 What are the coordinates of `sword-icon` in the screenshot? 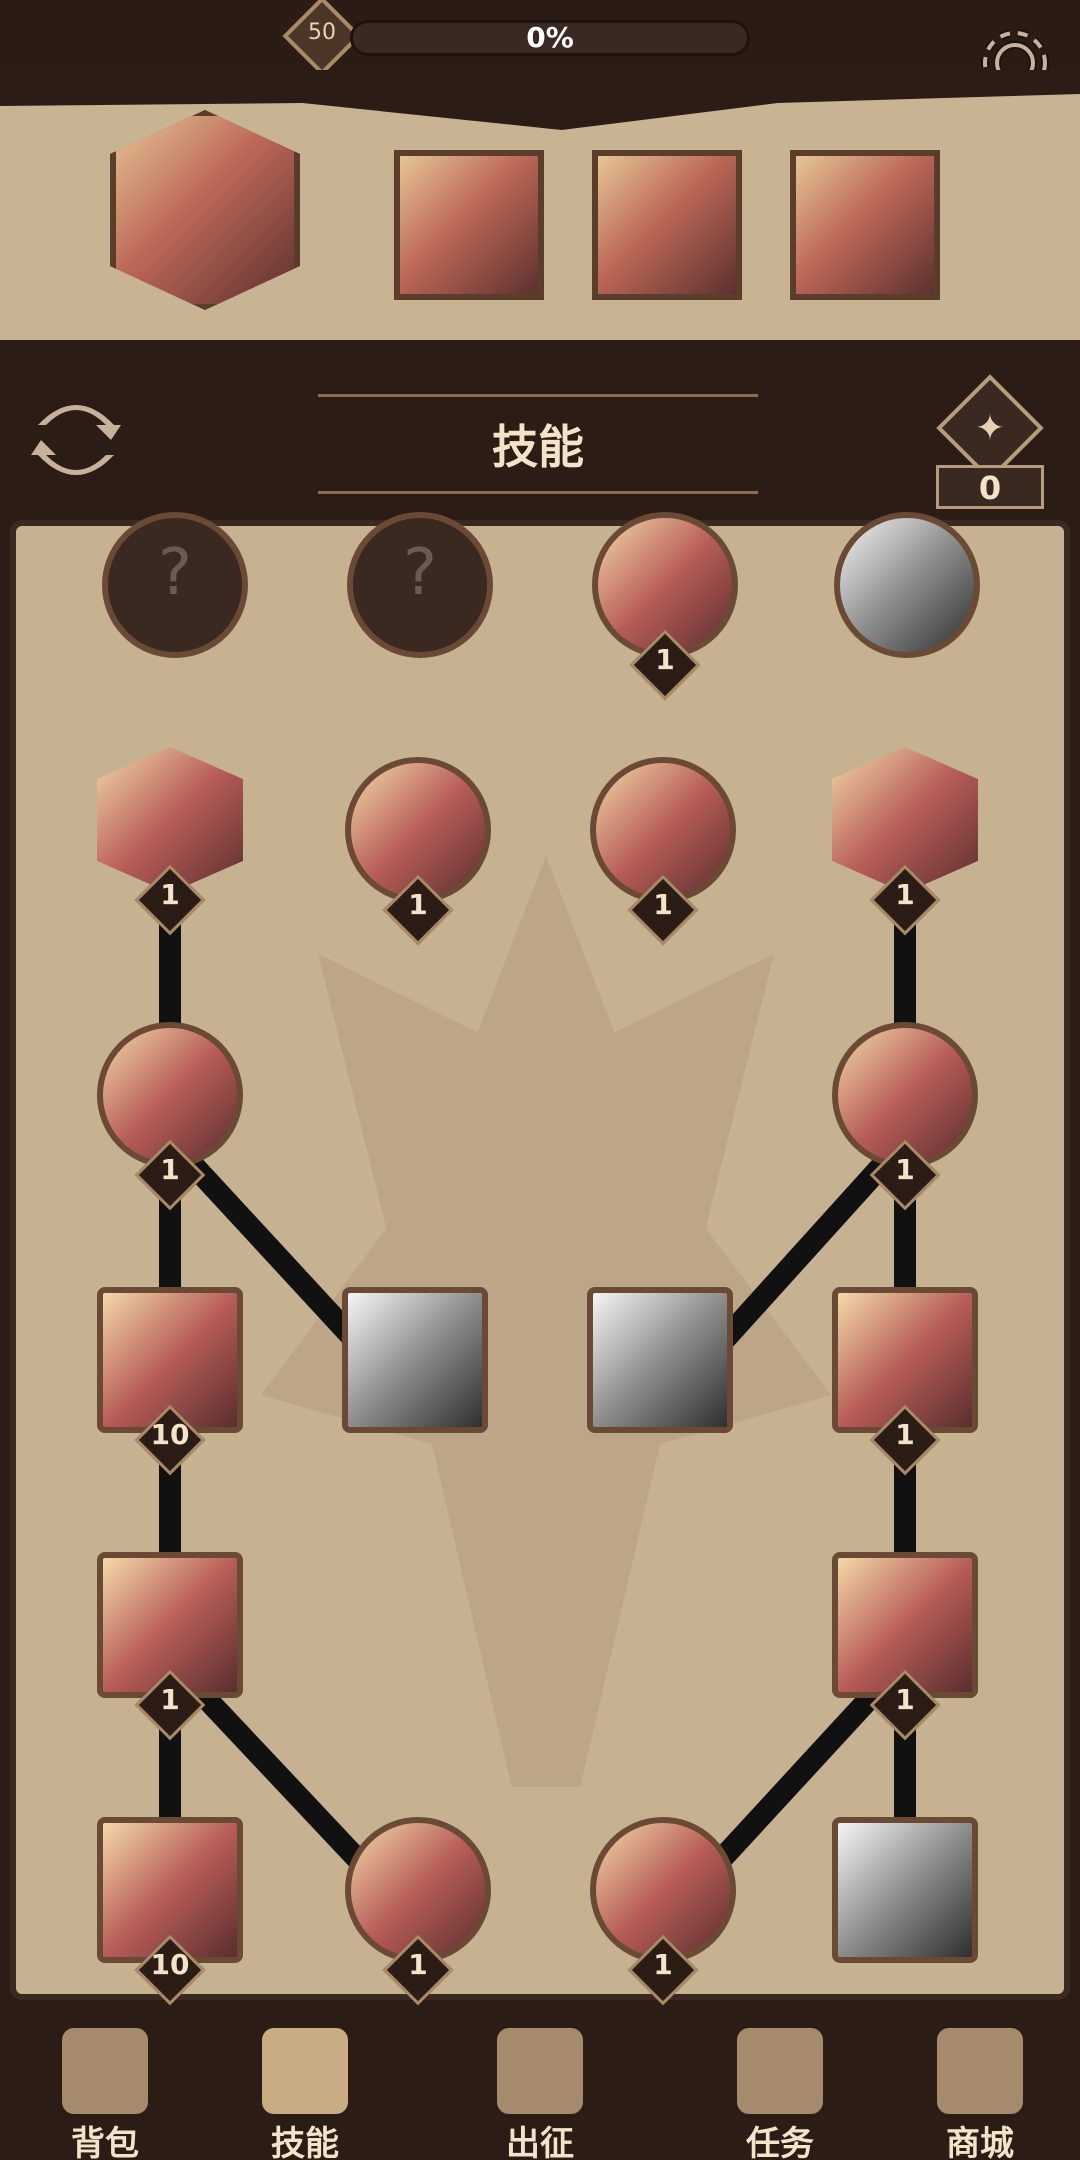 It's located at (540, 2071).